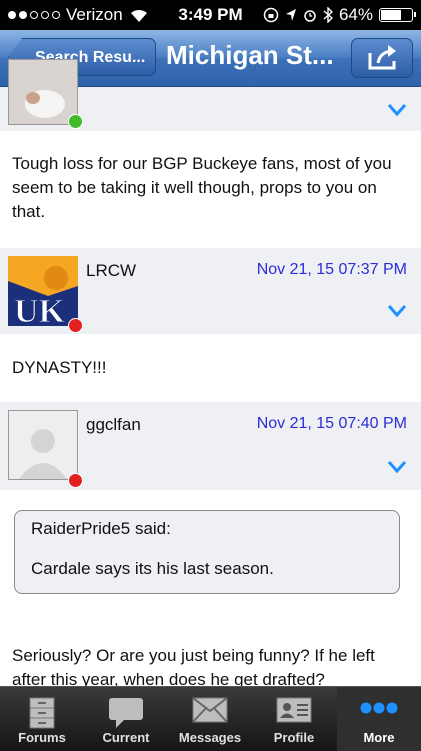 The image size is (421, 751). Describe the element at coordinates (210, 446) in the screenshot. I see `post-header: ggclfan Nov 21, 15 07:40 PM` at that location.